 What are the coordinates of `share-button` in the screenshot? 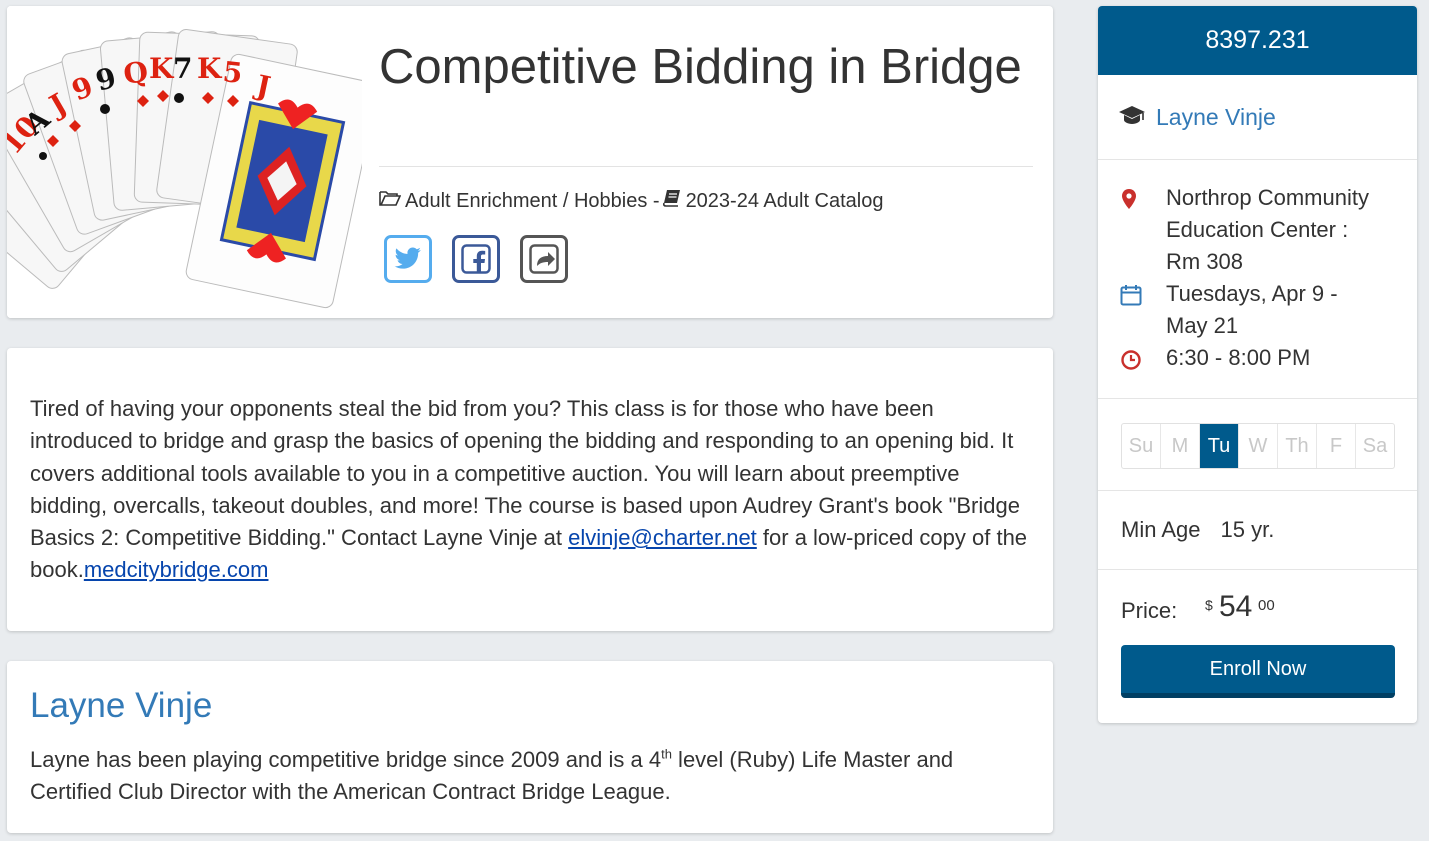 It's located at (544, 259).